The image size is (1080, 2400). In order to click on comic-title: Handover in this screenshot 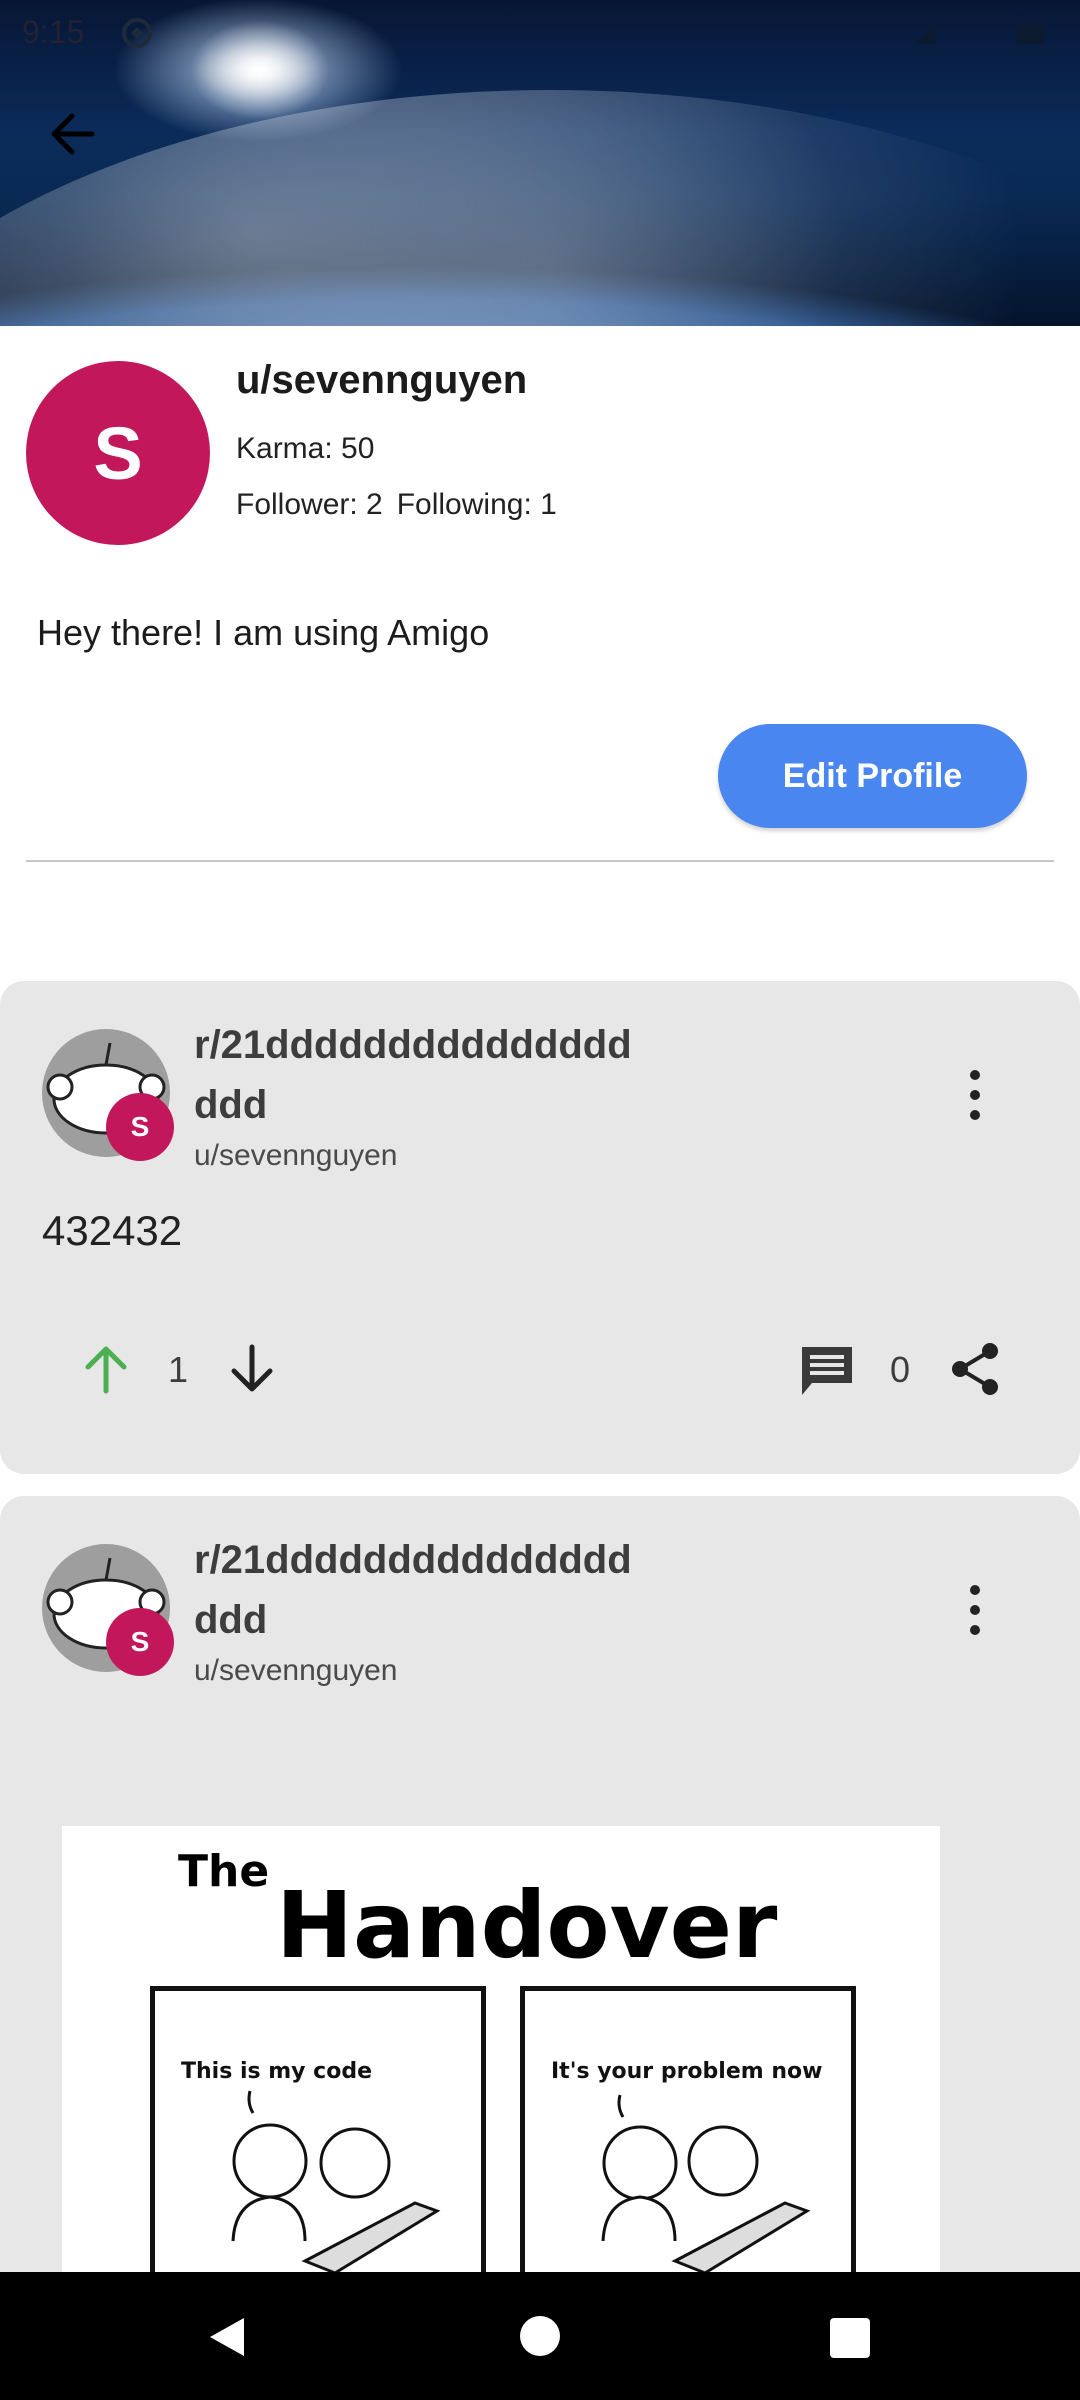, I will do `click(527, 1925)`.